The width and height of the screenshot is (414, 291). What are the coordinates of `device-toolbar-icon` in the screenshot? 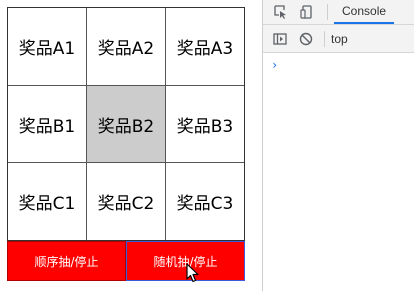 It's located at (307, 12).